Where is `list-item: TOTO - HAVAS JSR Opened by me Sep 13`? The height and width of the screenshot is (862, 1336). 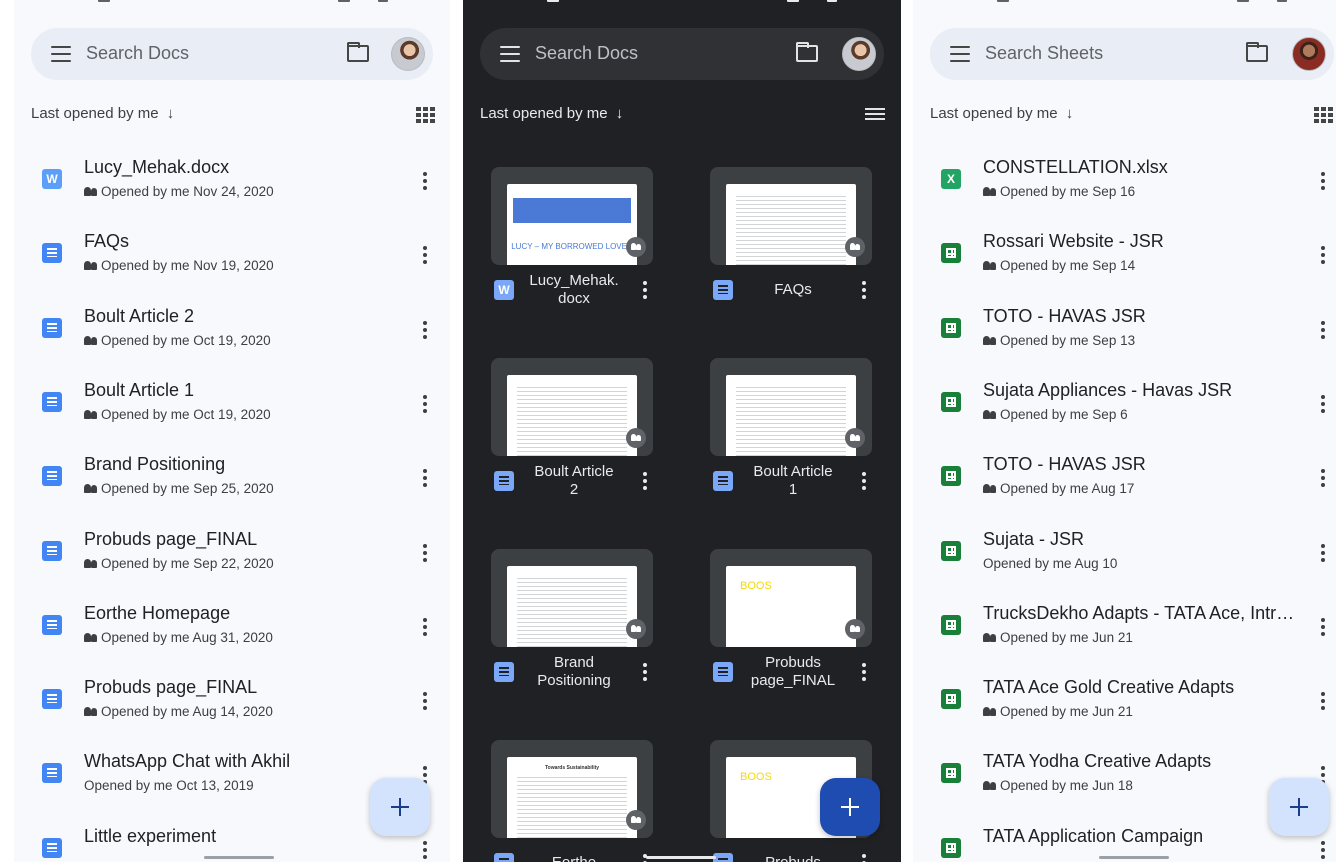
list-item: TOTO - HAVAS JSR Opened by me Sep 13 is located at coordinates (1124, 332).